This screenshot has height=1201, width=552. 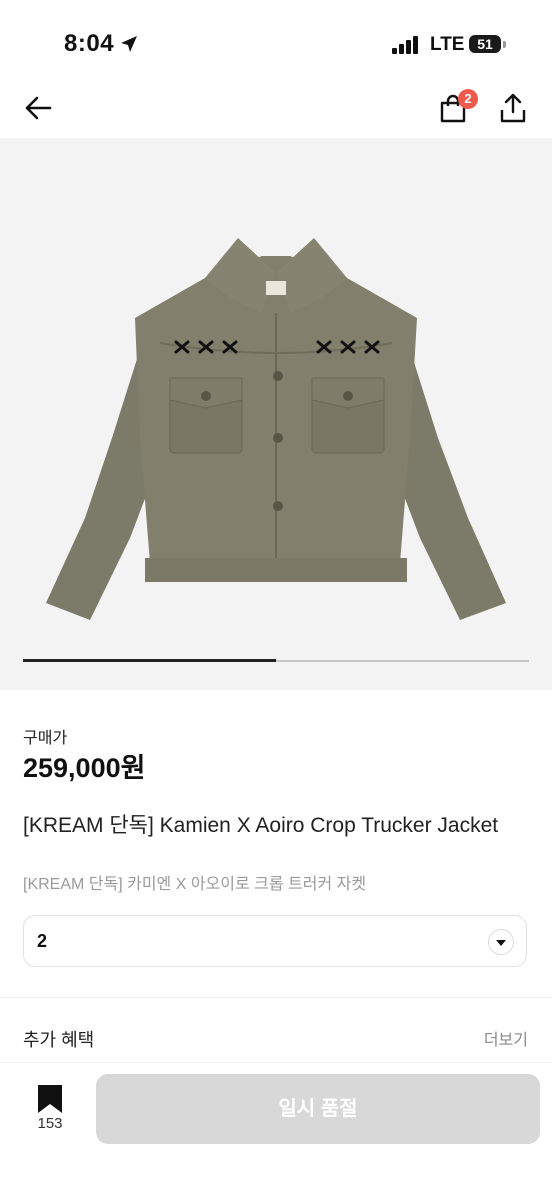 I want to click on gallery-progress-indicator, so click(x=149, y=660).